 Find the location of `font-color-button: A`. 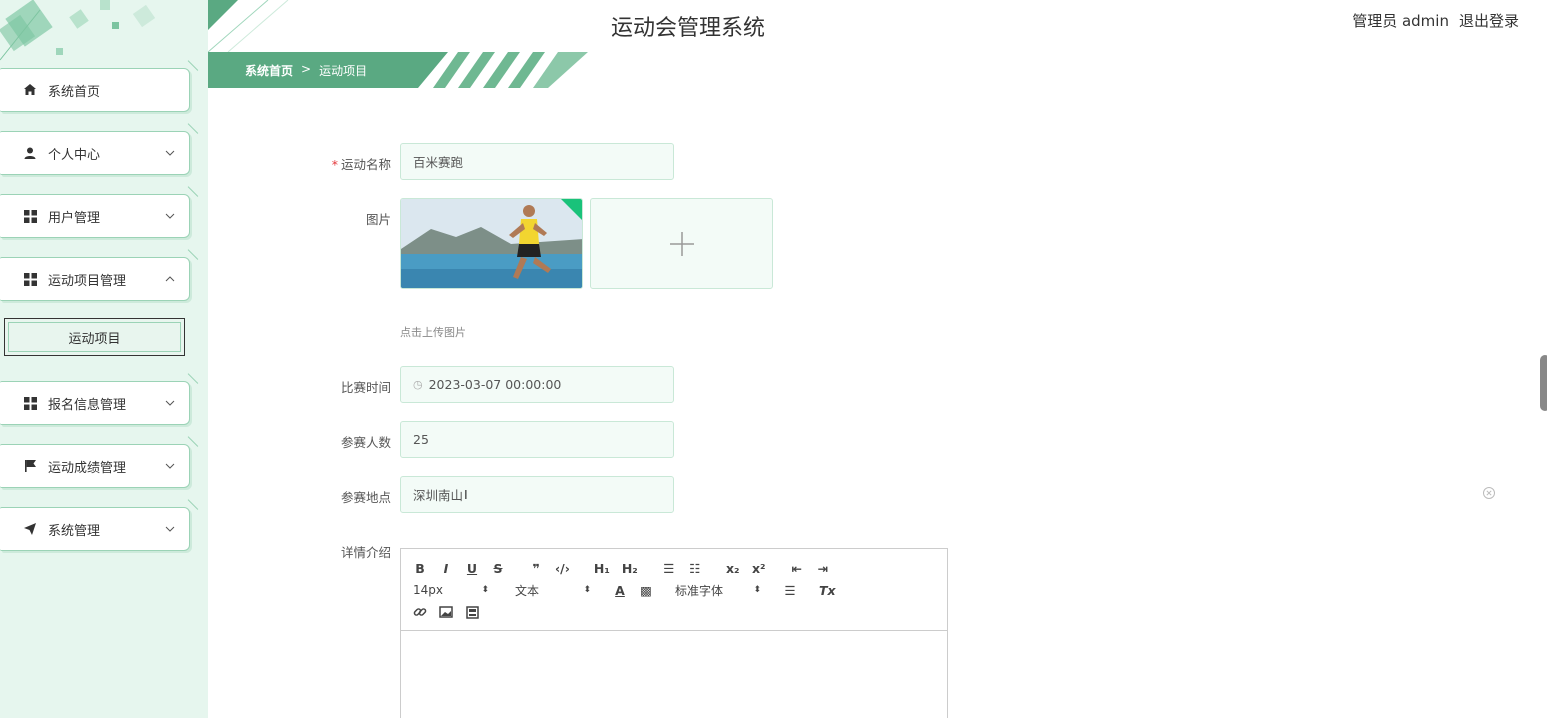

font-color-button: A is located at coordinates (620, 590).